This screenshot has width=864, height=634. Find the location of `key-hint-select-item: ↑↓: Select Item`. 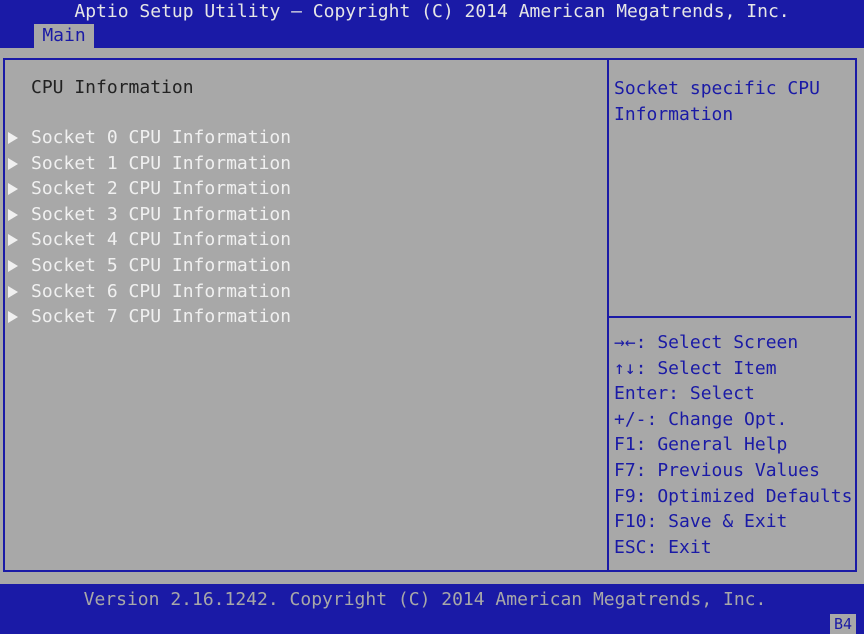

key-hint-select-item: ↑↓: Select Item is located at coordinates (695, 368).